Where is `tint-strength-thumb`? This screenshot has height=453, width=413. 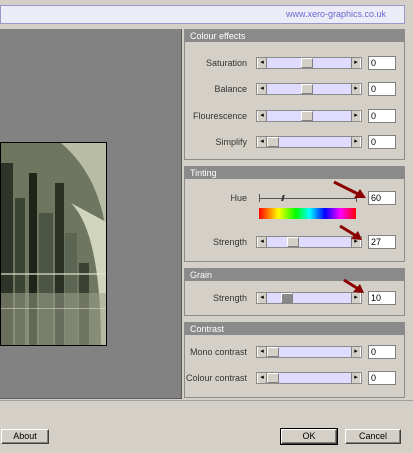
tint-strength-thumb is located at coordinates (293, 242).